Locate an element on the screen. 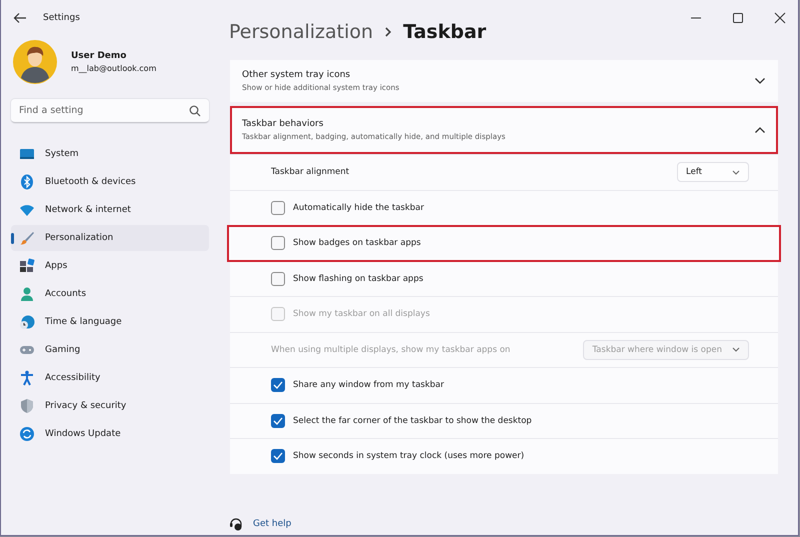 Image resolution: width=800 pixels, height=537 pixels. sidebar-item: Network & internet is located at coordinates (110, 210).